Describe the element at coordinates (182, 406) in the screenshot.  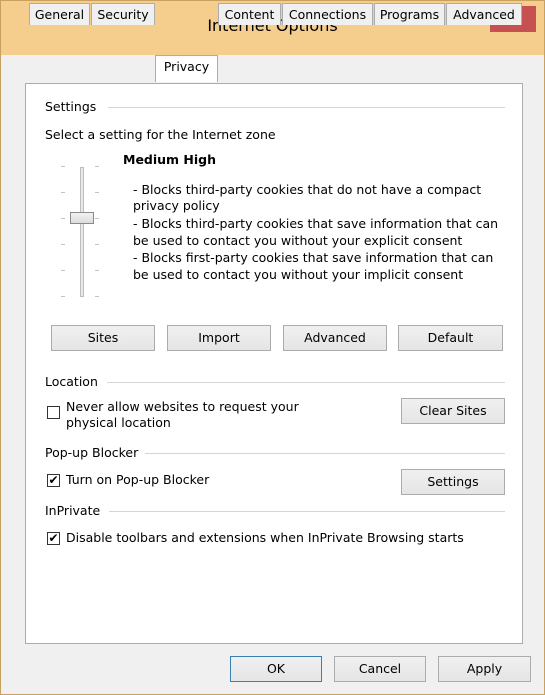
I see `never-allow-location-label-line1: Never allow websites to request your` at that location.